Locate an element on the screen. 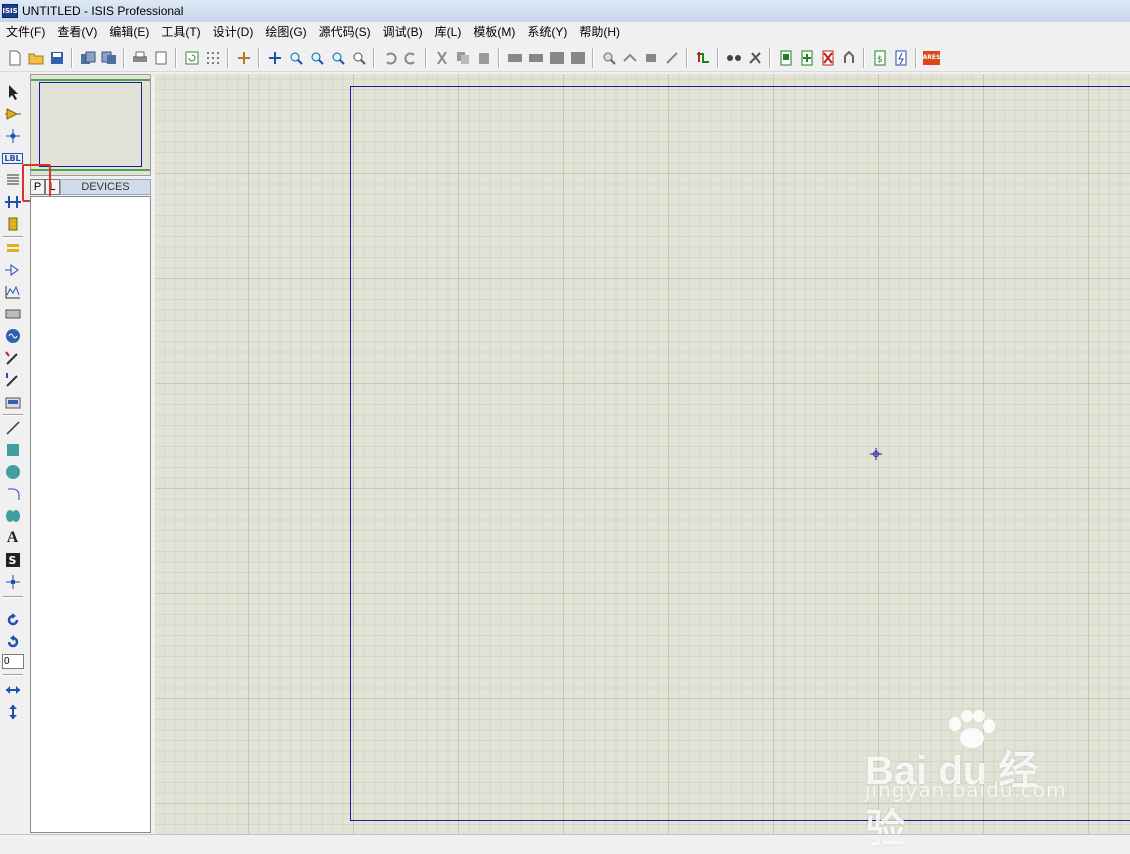  bus-icon is located at coordinates (12, 202).